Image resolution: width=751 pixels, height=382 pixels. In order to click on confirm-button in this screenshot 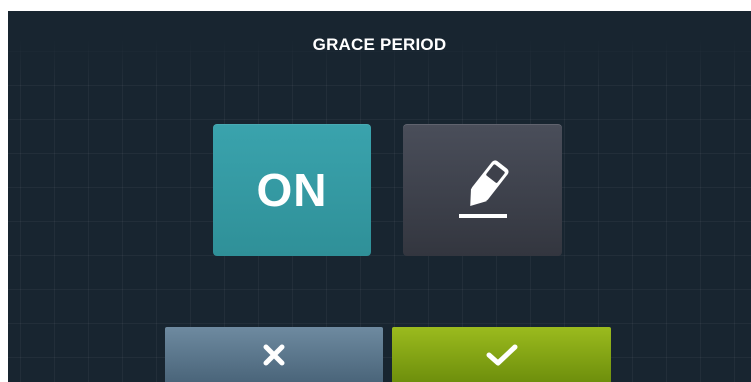, I will do `click(501, 354)`.